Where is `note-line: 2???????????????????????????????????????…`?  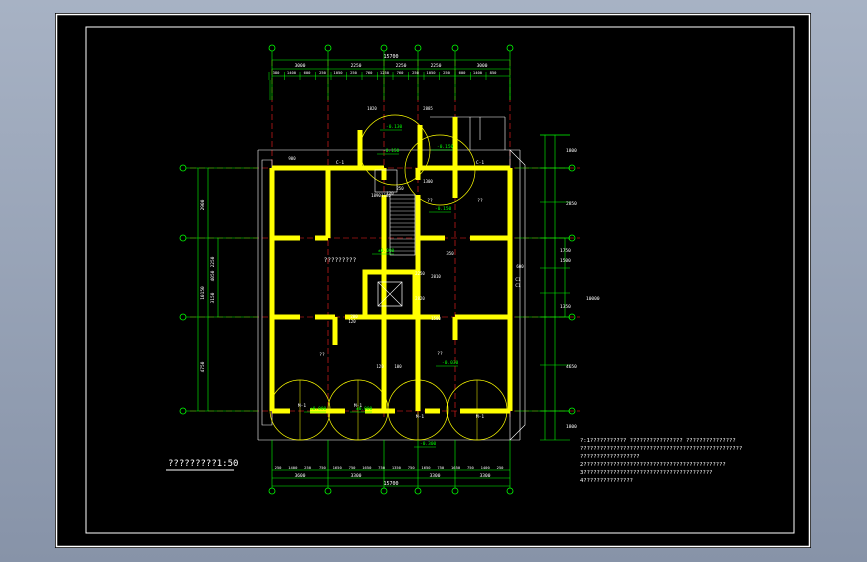 note-line: 2???????????????????????????????????????… is located at coordinates (653, 465).